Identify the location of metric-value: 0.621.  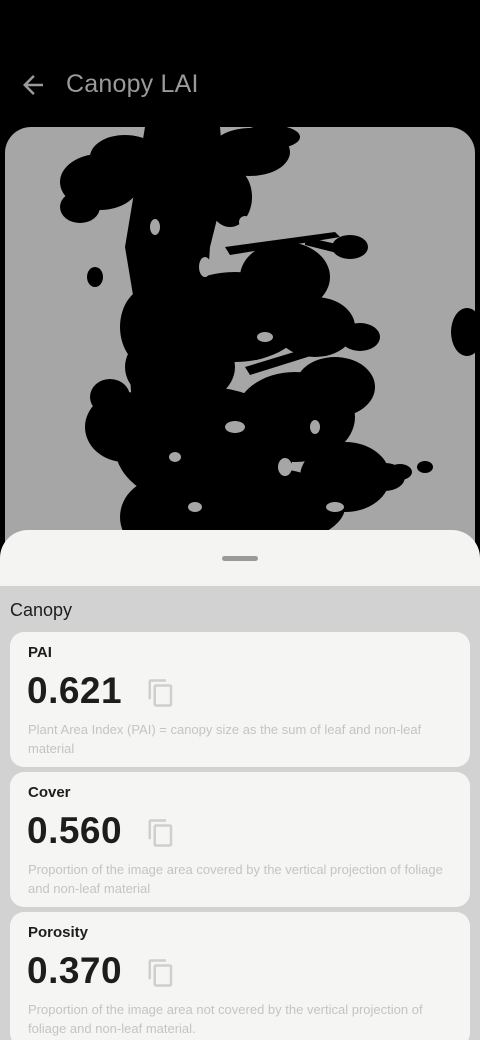
(75, 690).